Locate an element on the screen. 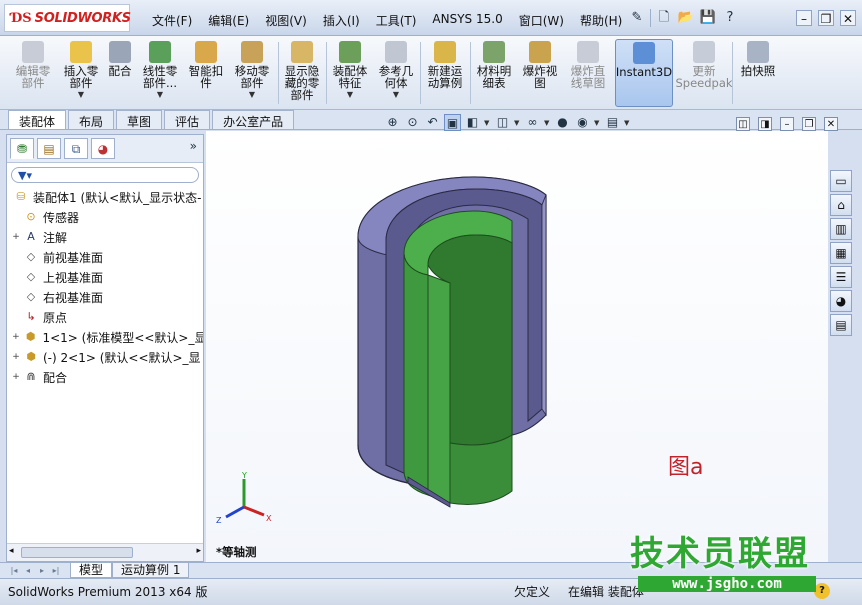  prev-tab-icon: ◂ is located at coordinates (28, 570).